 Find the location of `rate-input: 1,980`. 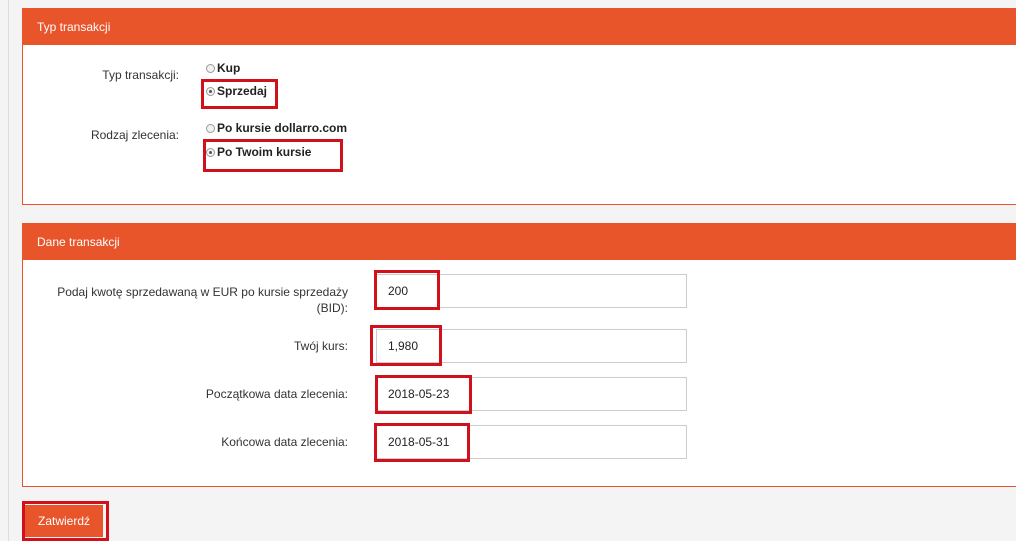

rate-input: 1,980 is located at coordinates (531, 346).